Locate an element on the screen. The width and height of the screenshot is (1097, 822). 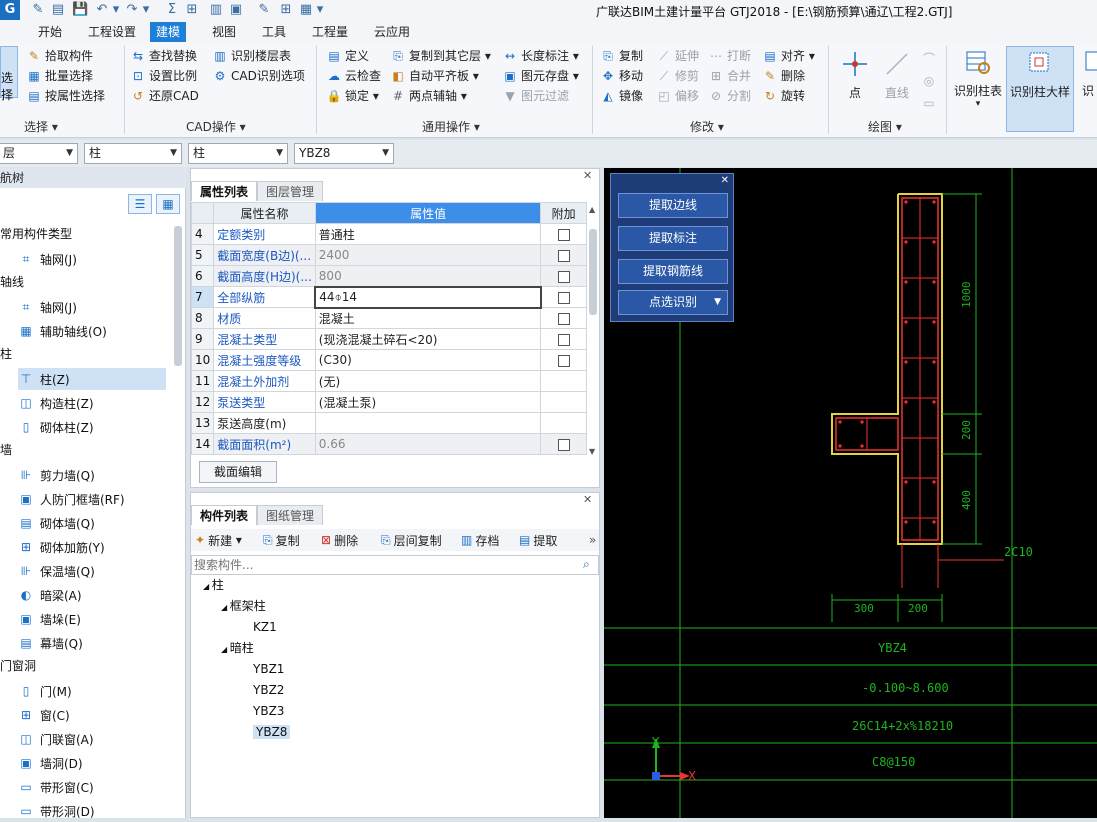
property-row: 11 混凝土外加剂 (无) is located at coordinates (388, 381).